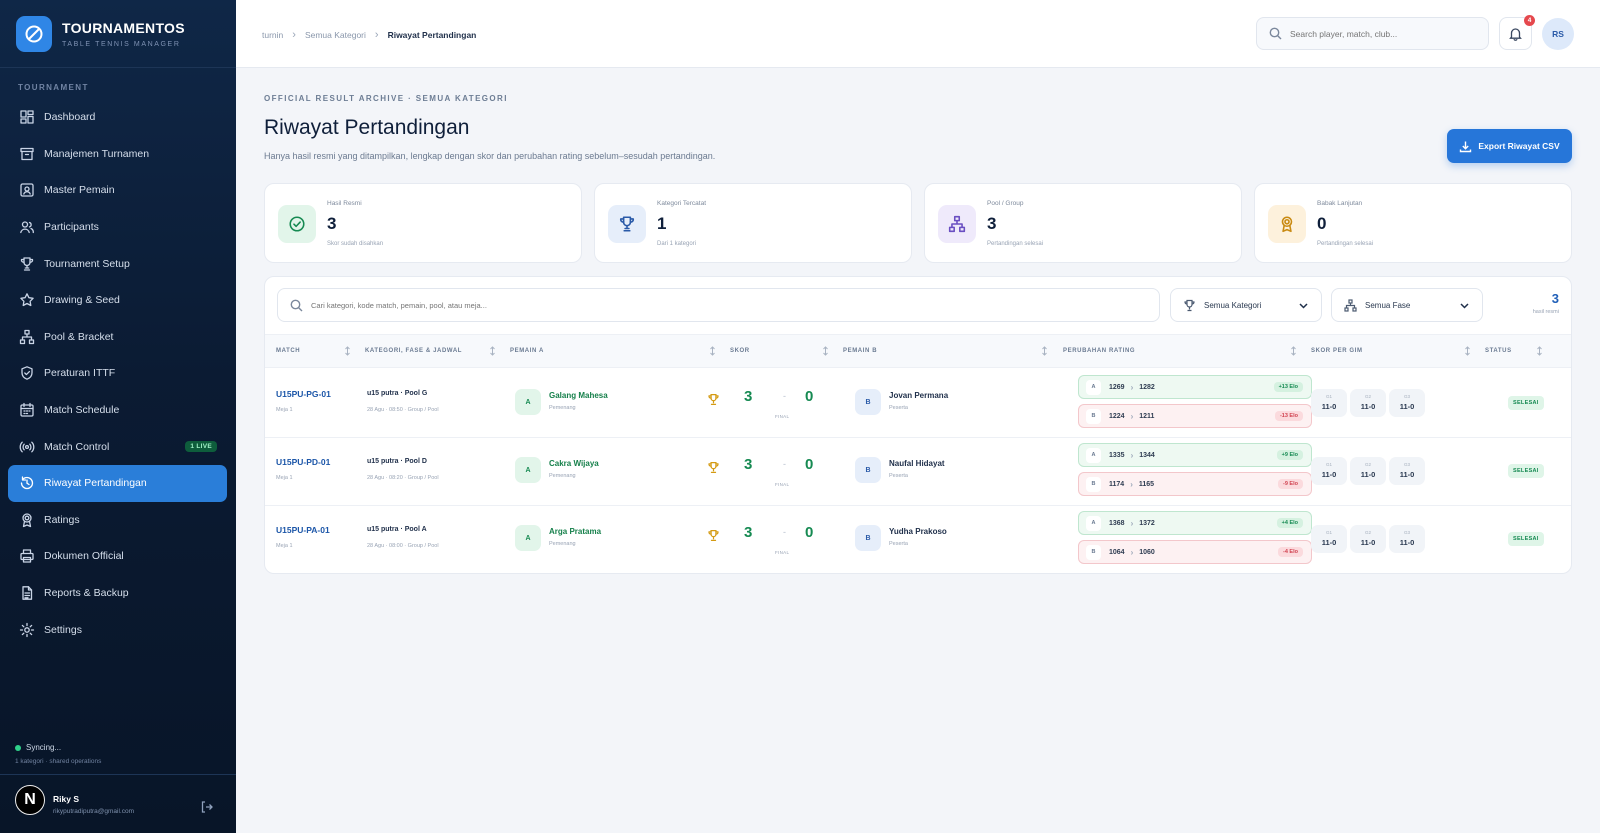 This screenshot has width=1600, height=833. Describe the element at coordinates (740, 351) in the screenshot. I see `column-header: SKOR` at that location.